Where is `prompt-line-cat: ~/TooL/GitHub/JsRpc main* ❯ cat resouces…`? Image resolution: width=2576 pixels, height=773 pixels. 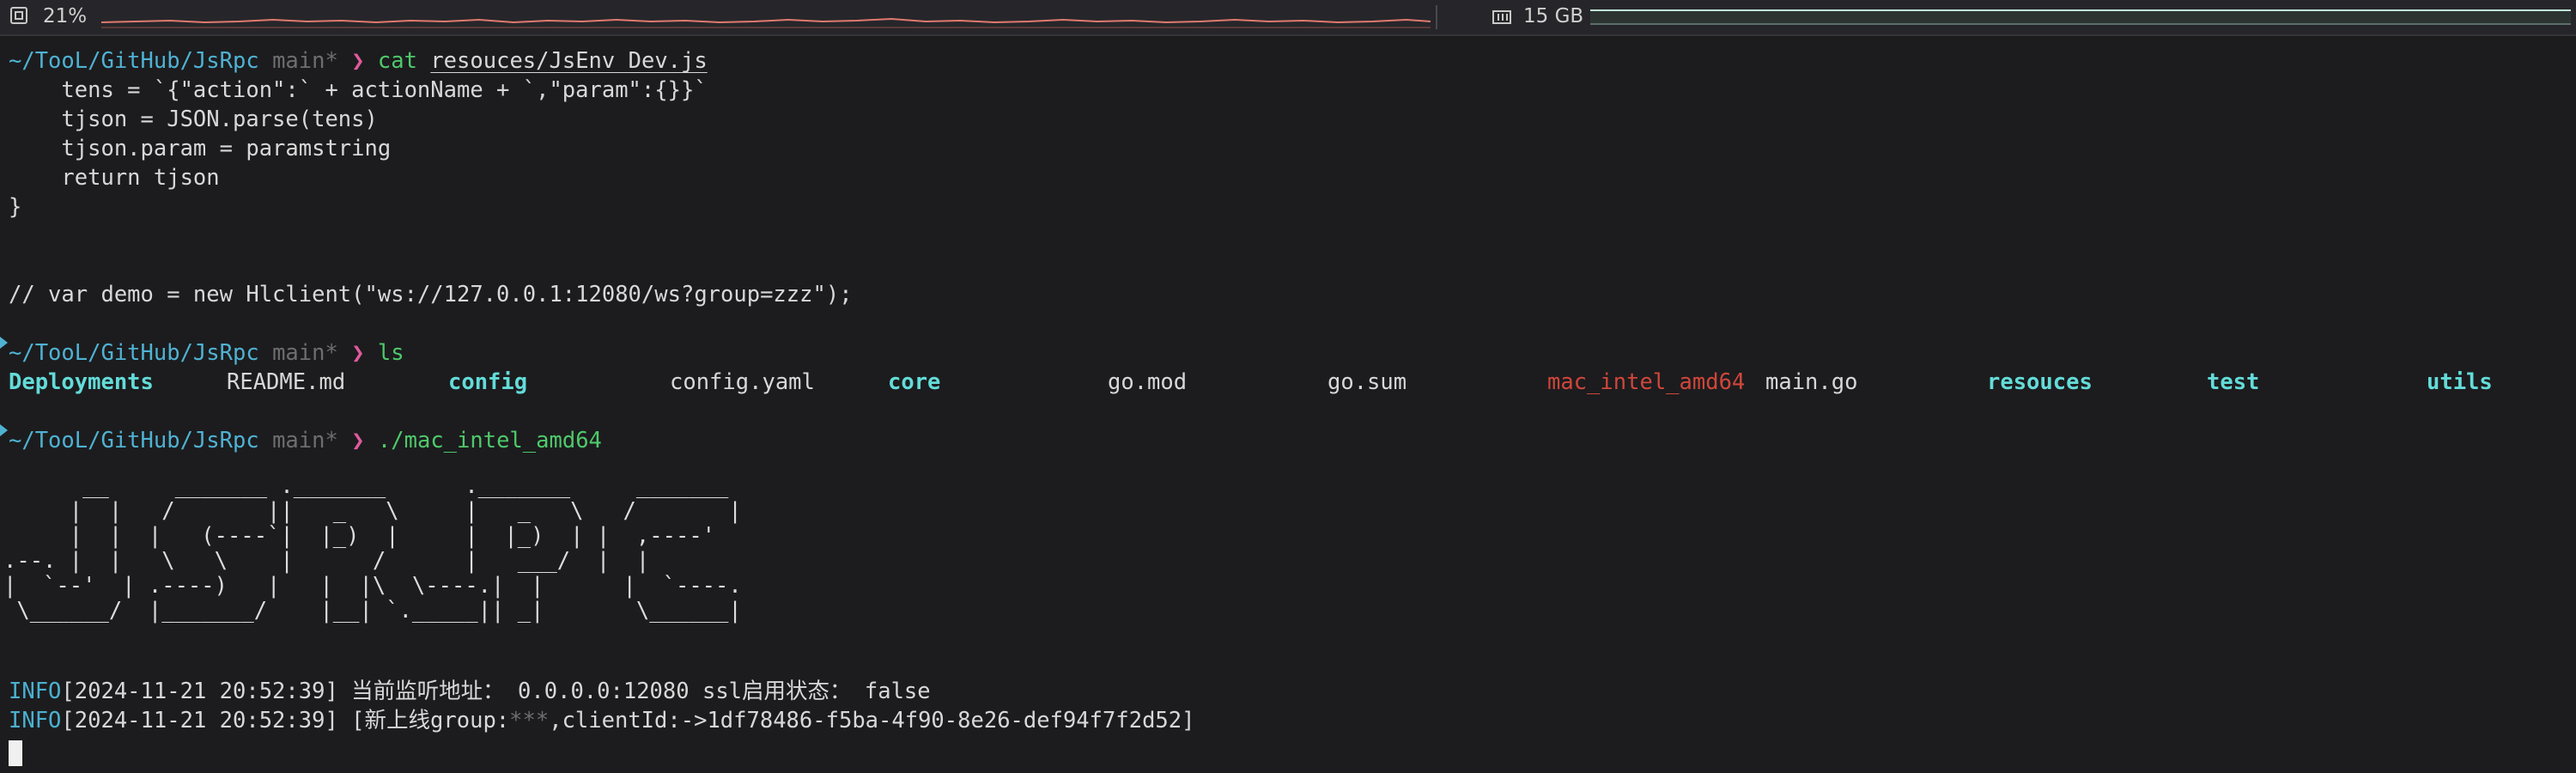
prompt-line-cat: ~/TooL/GitHub/JsRpc main* ❯ cat resouces… is located at coordinates (358, 61).